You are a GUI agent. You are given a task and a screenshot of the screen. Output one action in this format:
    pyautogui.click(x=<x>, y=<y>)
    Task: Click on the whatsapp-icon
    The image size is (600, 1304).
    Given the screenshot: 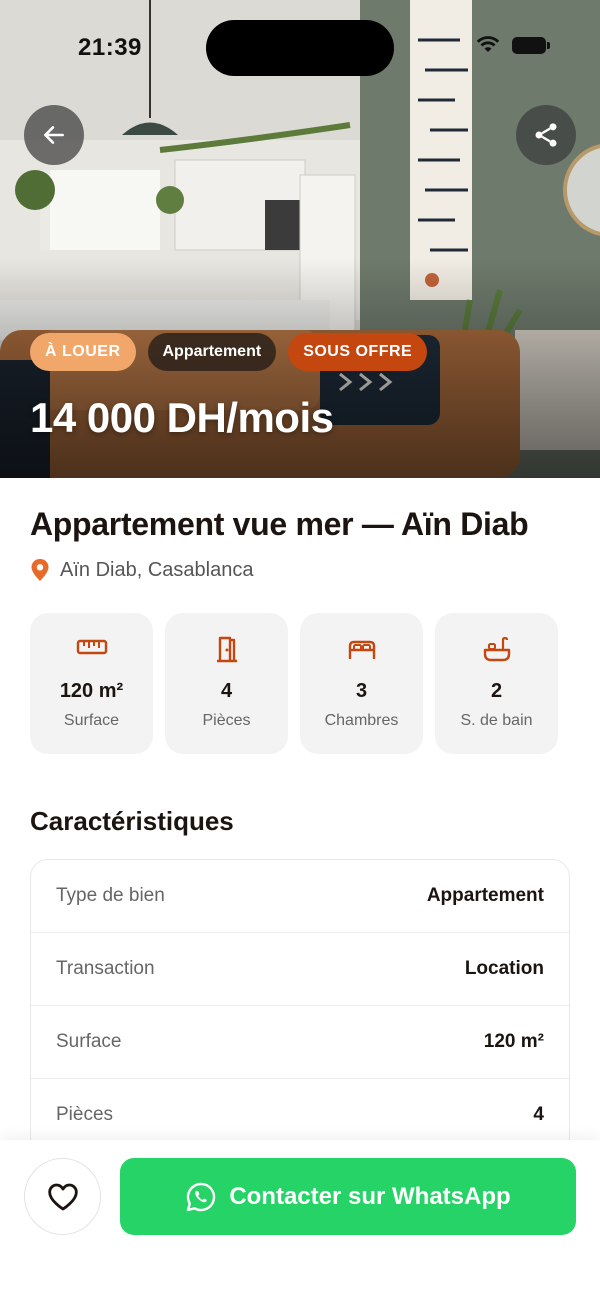 What is the action you would take?
    pyautogui.click(x=201, y=1196)
    